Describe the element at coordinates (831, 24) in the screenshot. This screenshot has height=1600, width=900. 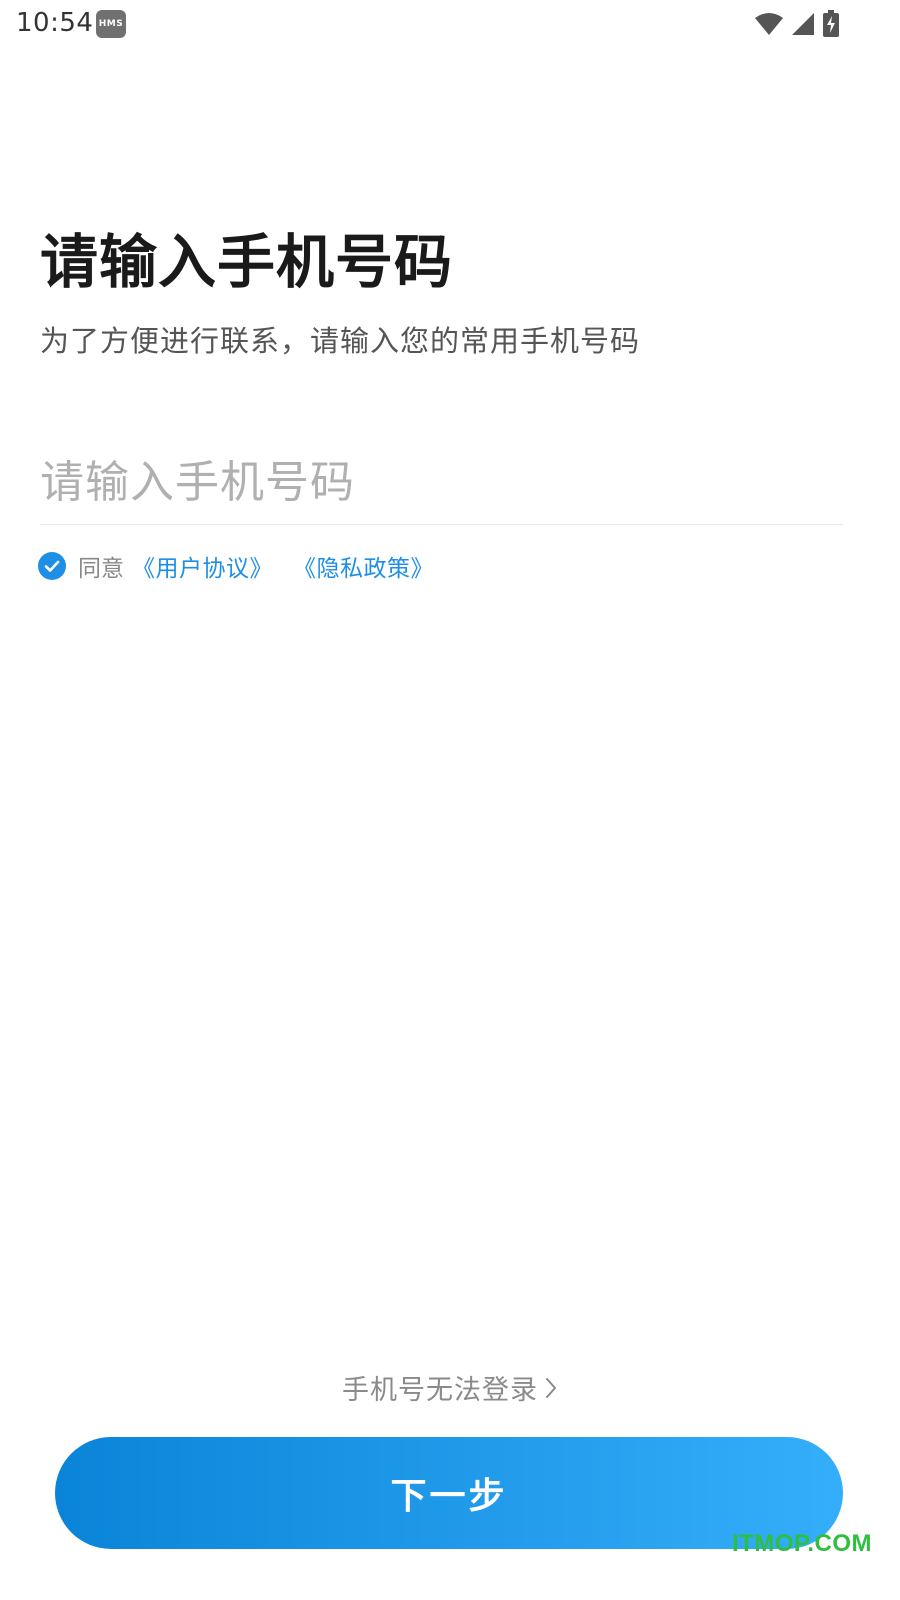
I see `battery-charging-icon` at that location.